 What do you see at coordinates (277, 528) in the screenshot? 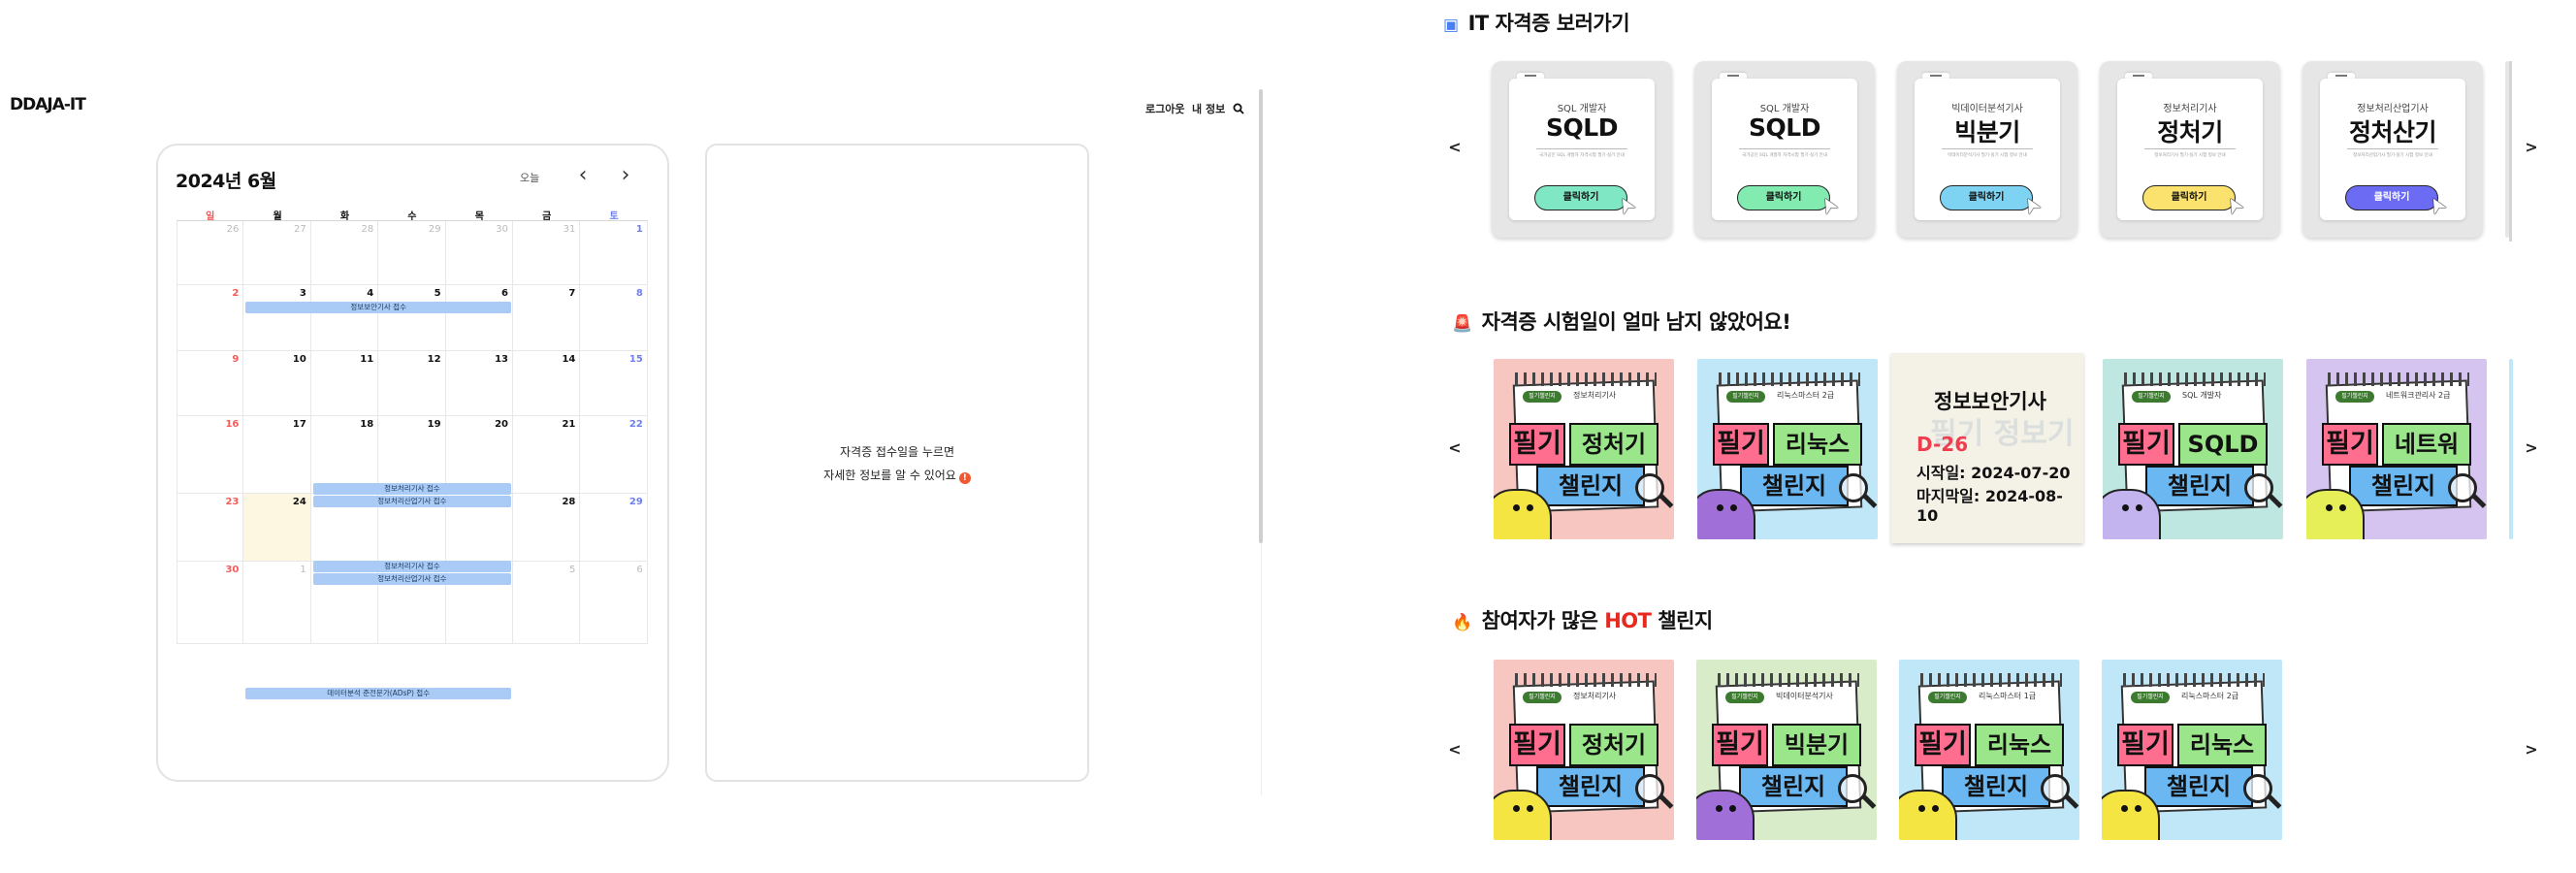
I see `calendar-day-cell: 24` at bounding box center [277, 528].